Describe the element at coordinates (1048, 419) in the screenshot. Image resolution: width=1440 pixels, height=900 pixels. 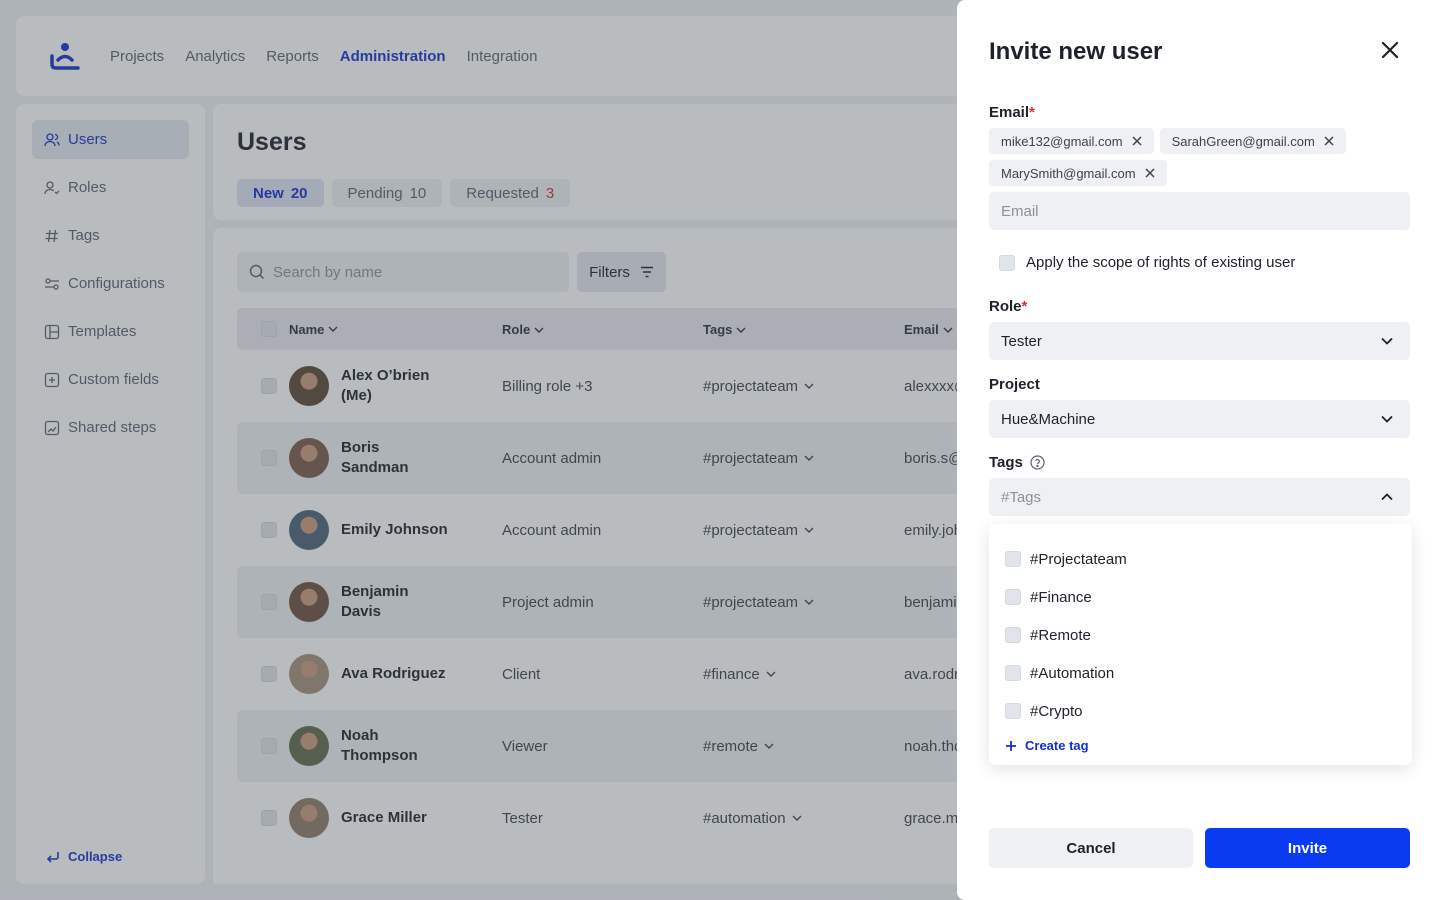
I see `project-value: Hue&Machine` at that location.